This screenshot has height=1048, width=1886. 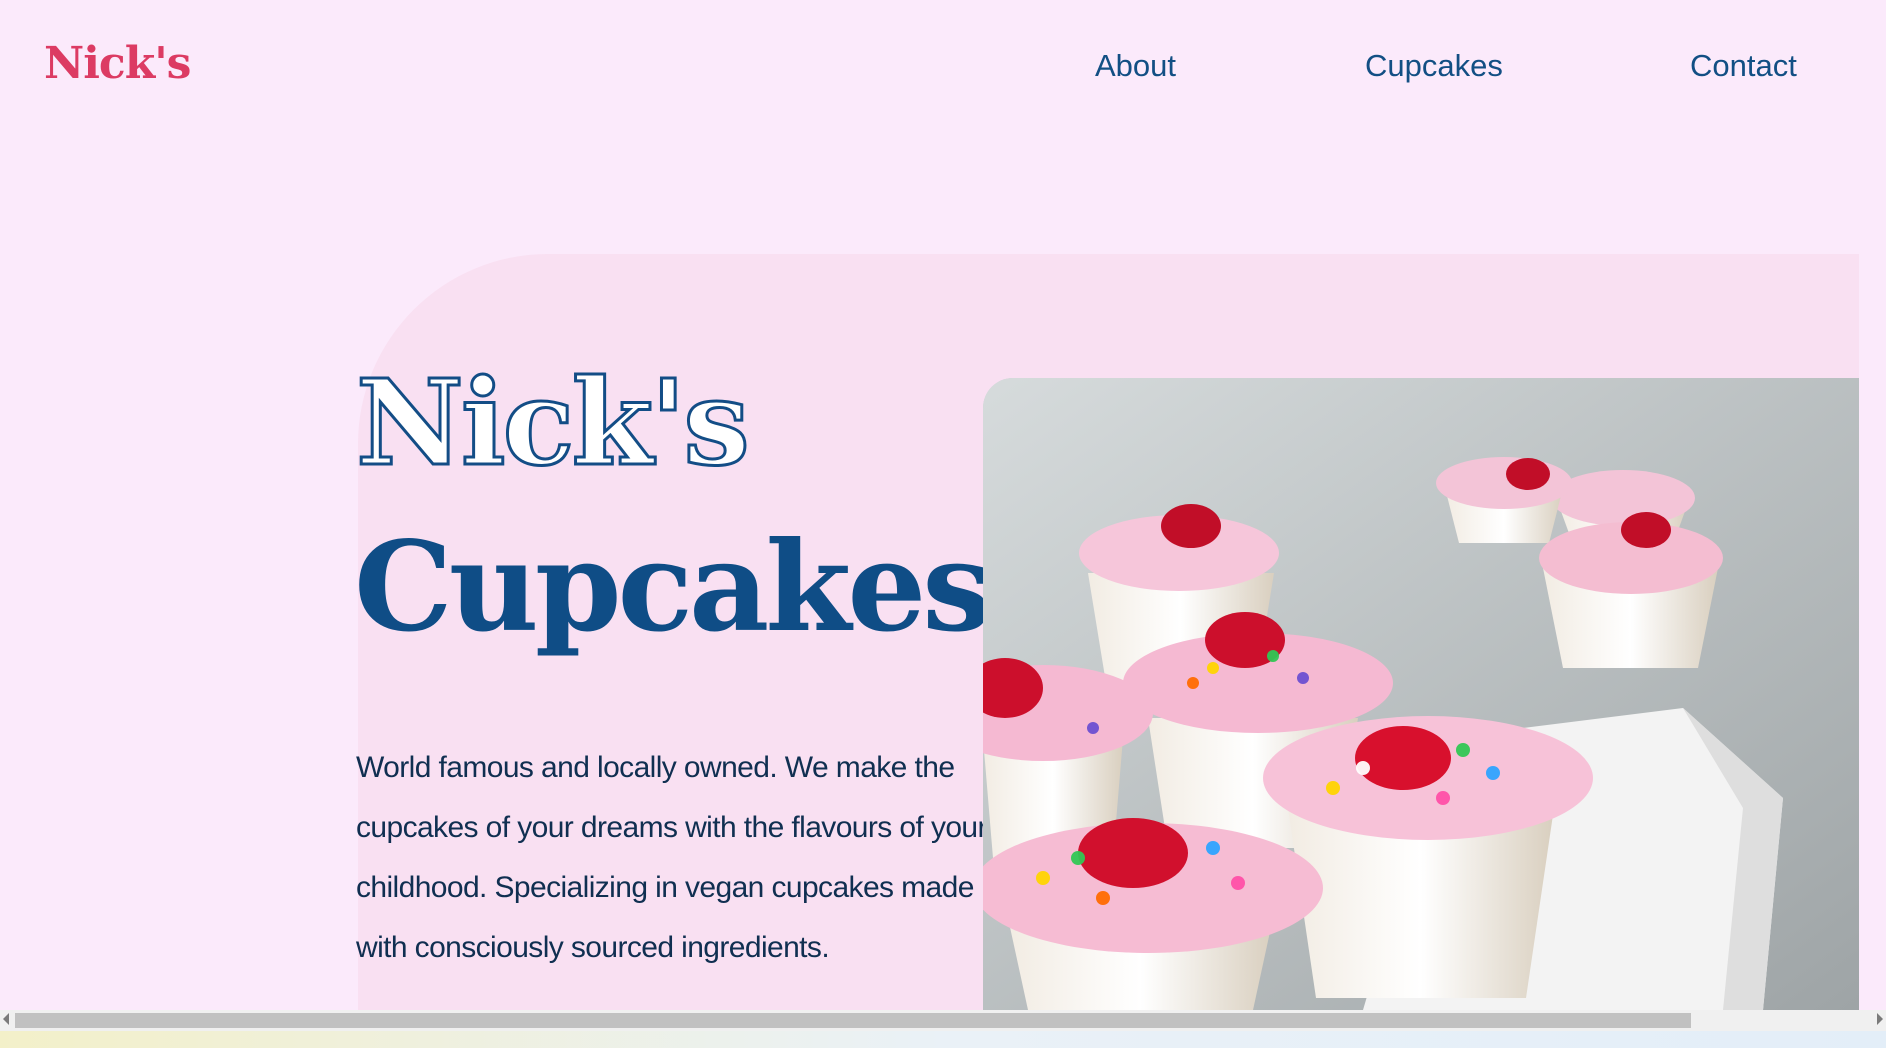 I want to click on cupcake-mid-right, so click(x=1631, y=590).